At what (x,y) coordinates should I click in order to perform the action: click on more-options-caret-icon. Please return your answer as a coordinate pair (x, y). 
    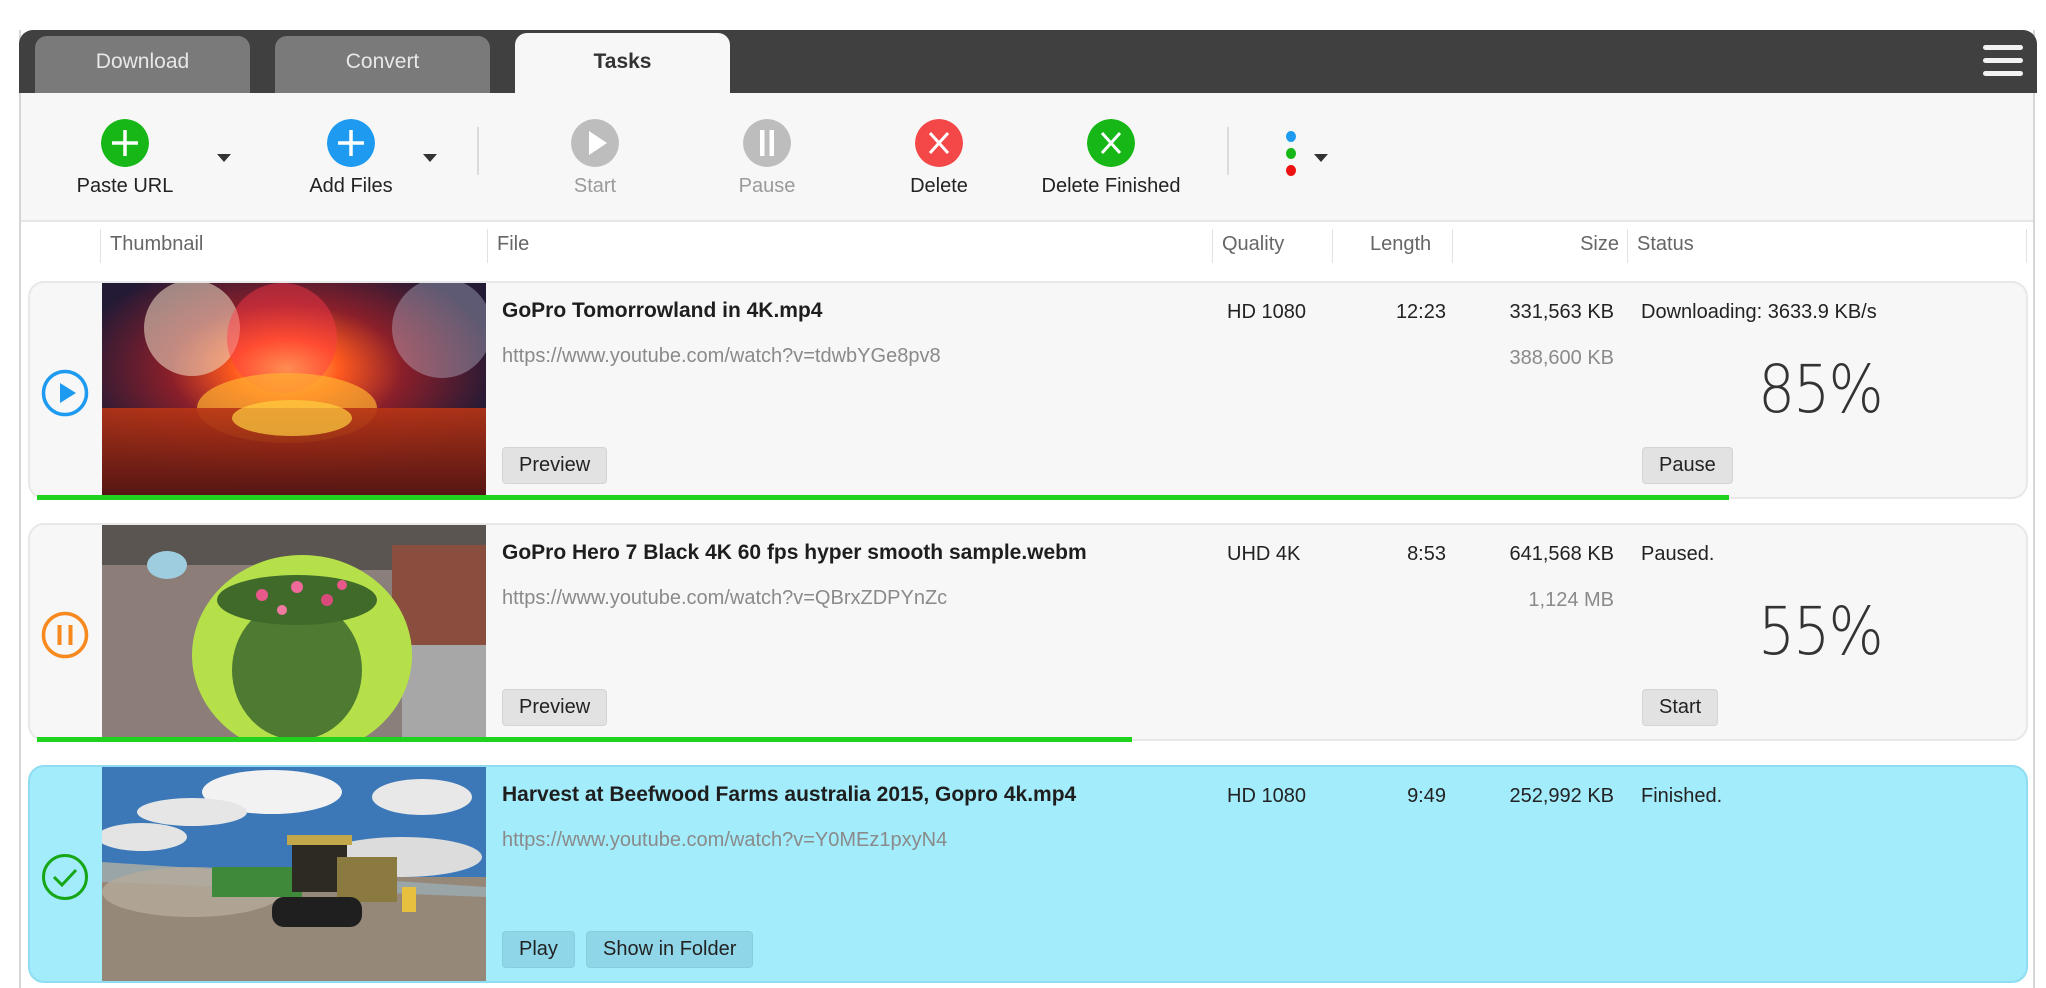
    Looking at the image, I should click on (1321, 158).